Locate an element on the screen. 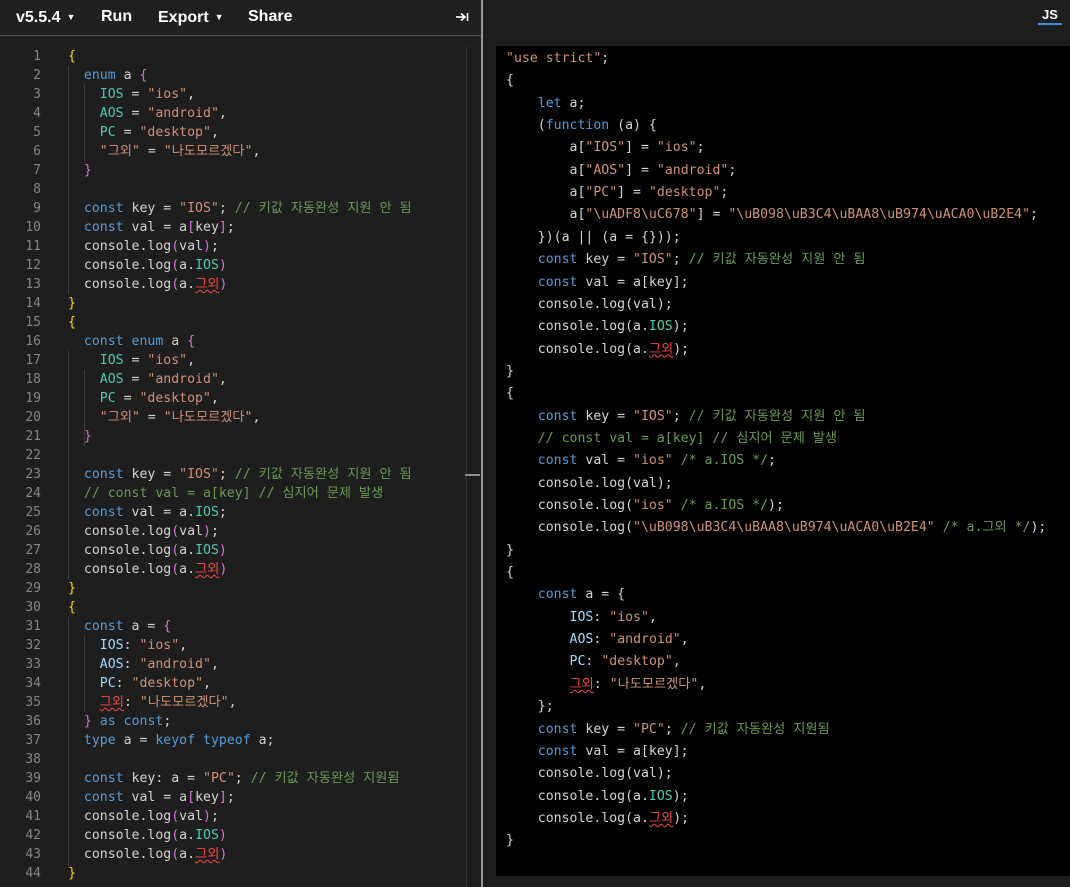 The height and width of the screenshot is (887, 1070). output-line: let a; is located at coordinates (546, 104).